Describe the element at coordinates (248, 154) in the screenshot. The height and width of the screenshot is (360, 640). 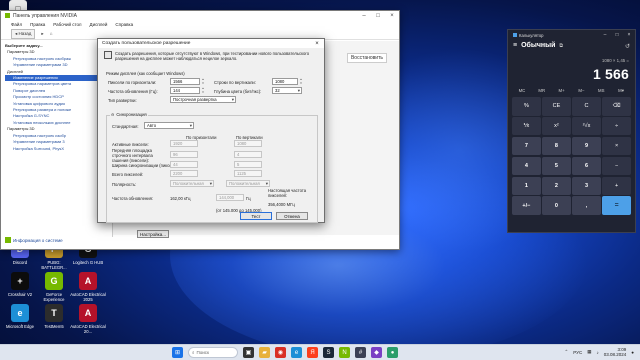
I see `front-v-field: 4` at that location.